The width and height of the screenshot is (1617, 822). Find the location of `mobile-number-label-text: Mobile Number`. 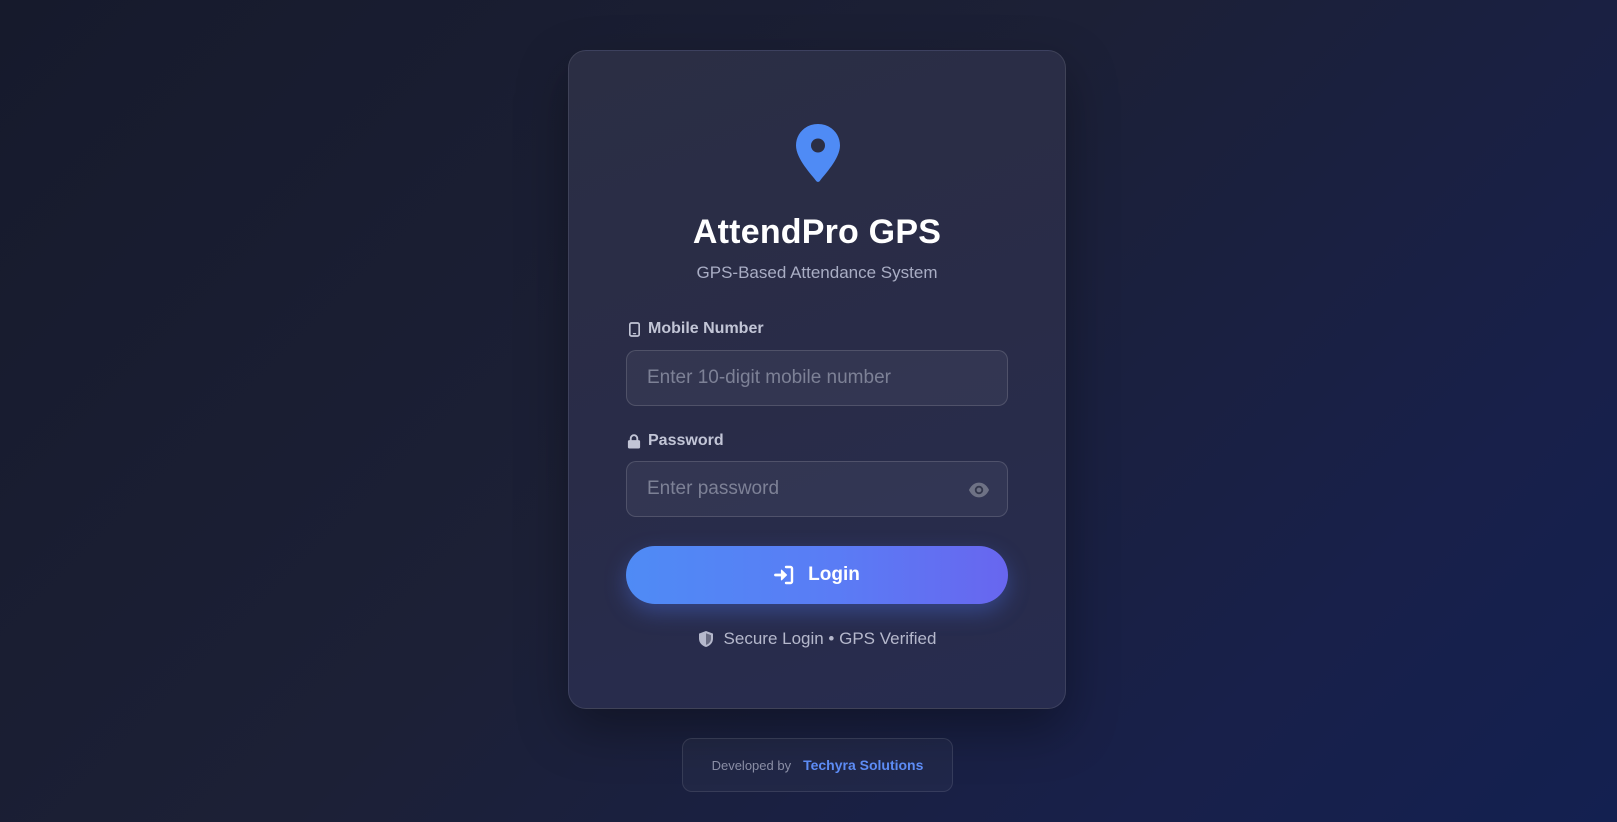

mobile-number-label-text: Mobile Number is located at coordinates (706, 328).